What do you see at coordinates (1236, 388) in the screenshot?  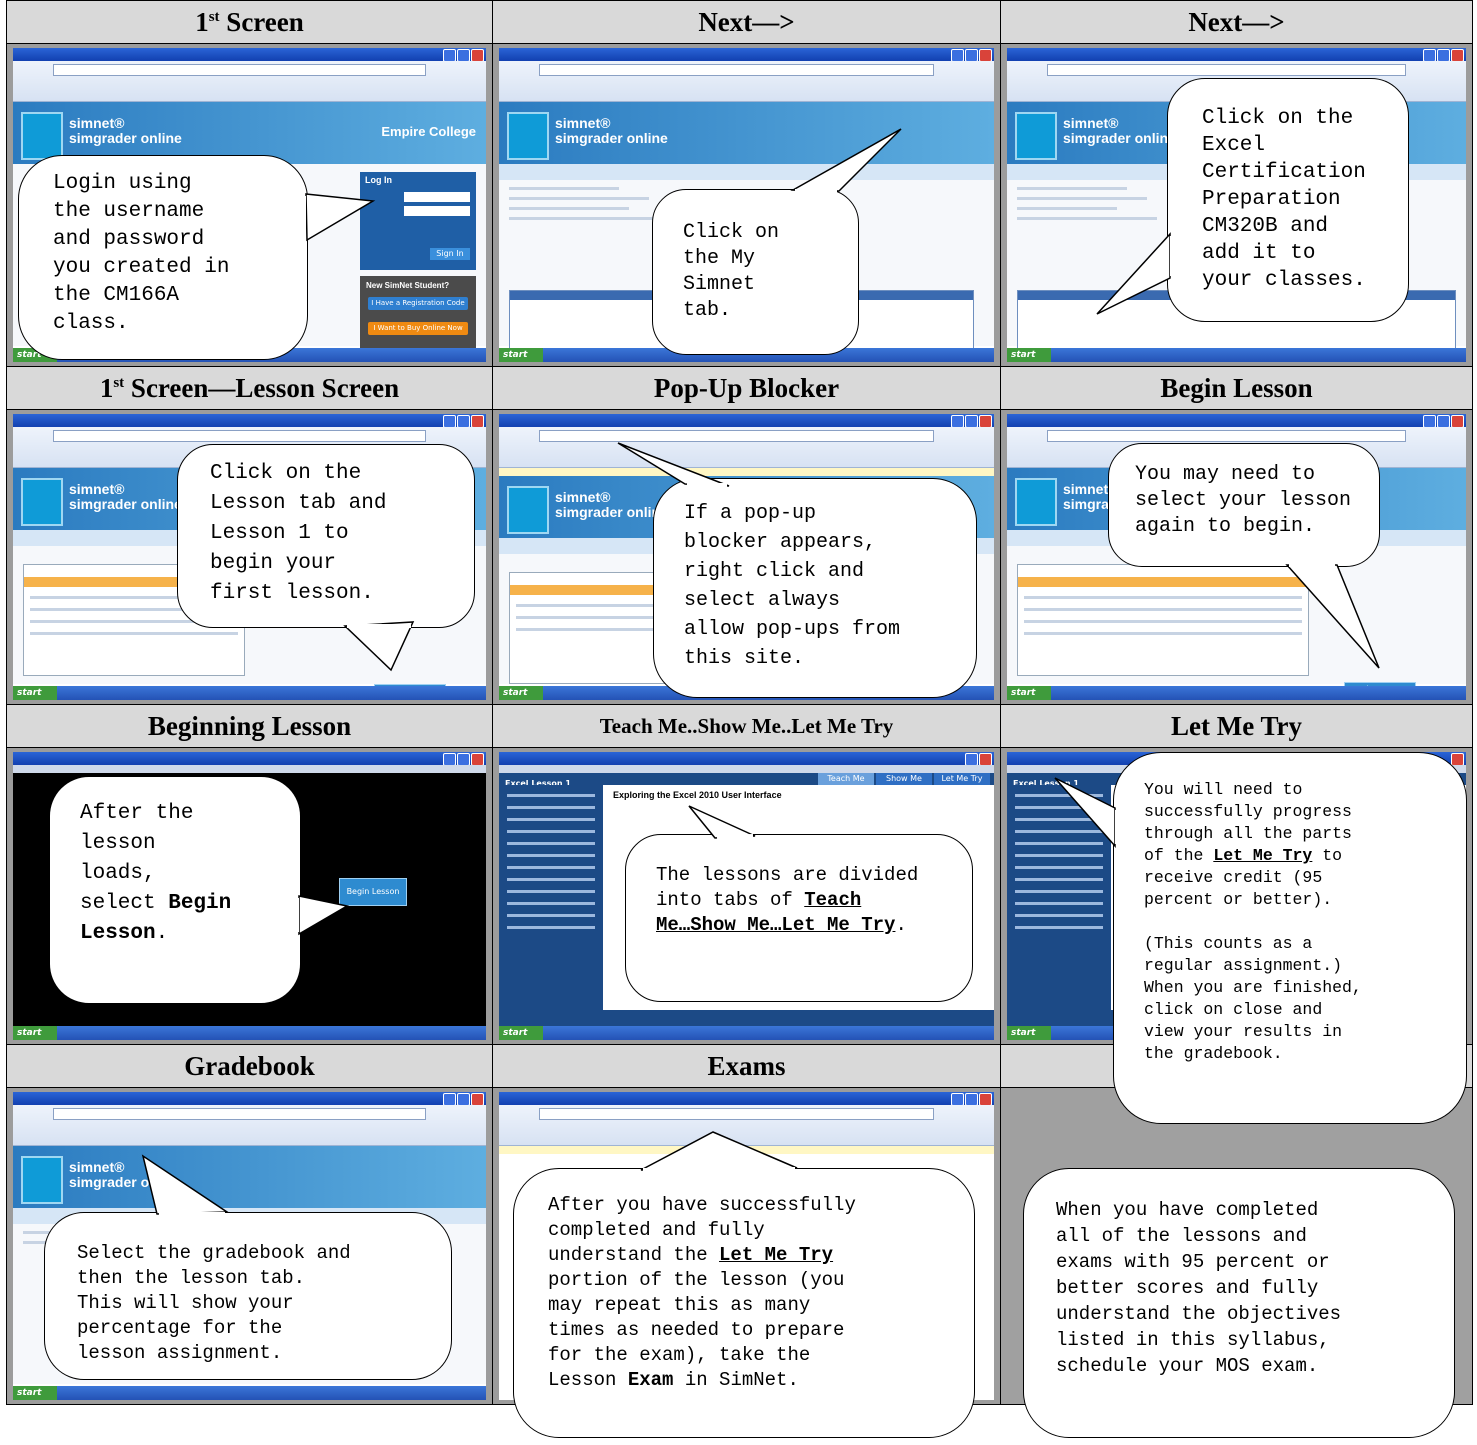 I see `header-begin-lesson: Begin Lesson` at bounding box center [1236, 388].